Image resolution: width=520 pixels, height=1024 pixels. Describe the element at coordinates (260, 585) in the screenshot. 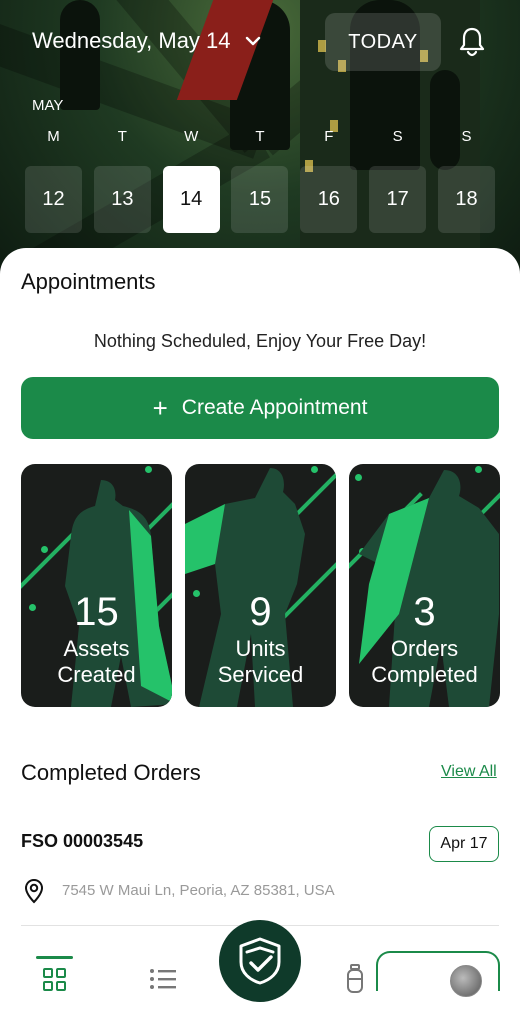

I see `stat-card-units: 9 Units Serviced` at that location.